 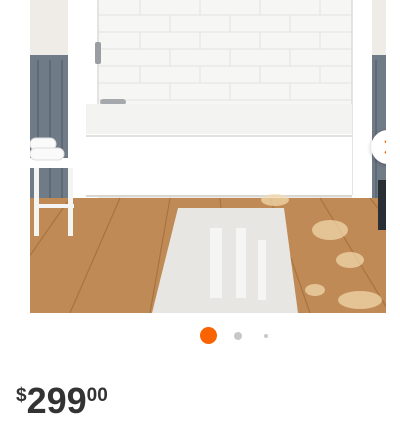 What do you see at coordinates (21, 395) in the screenshot?
I see `price-currency-symbol: $` at bounding box center [21, 395].